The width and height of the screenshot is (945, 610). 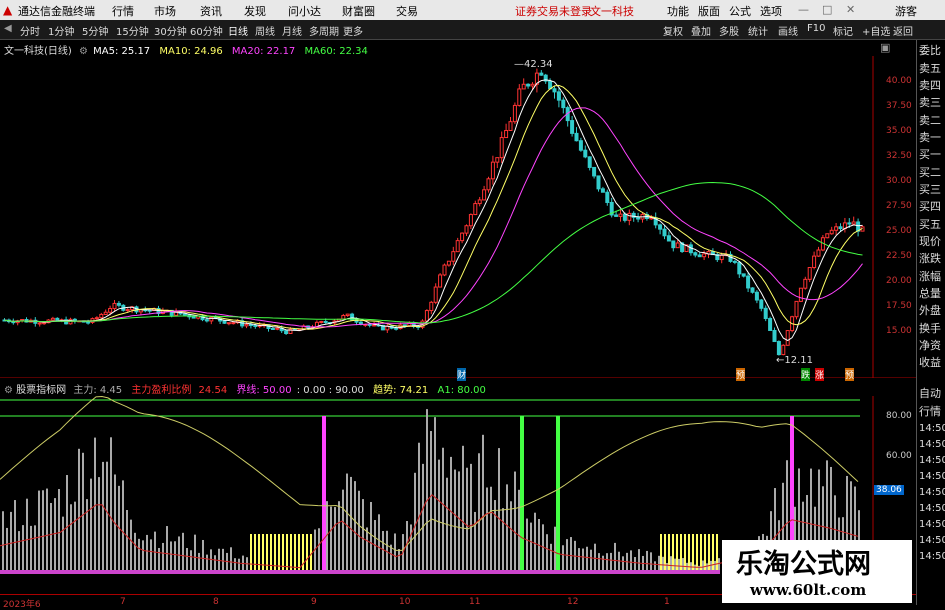 I want to click on collapse-icon: ◀, so click(x=8, y=28).